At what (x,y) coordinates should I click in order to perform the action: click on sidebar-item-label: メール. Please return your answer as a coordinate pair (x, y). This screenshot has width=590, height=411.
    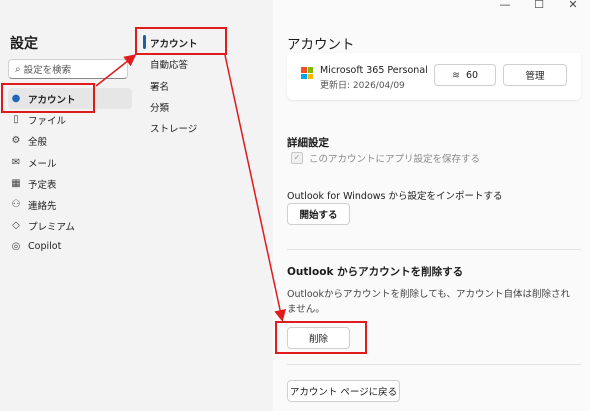
    Looking at the image, I should click on (42, 164).